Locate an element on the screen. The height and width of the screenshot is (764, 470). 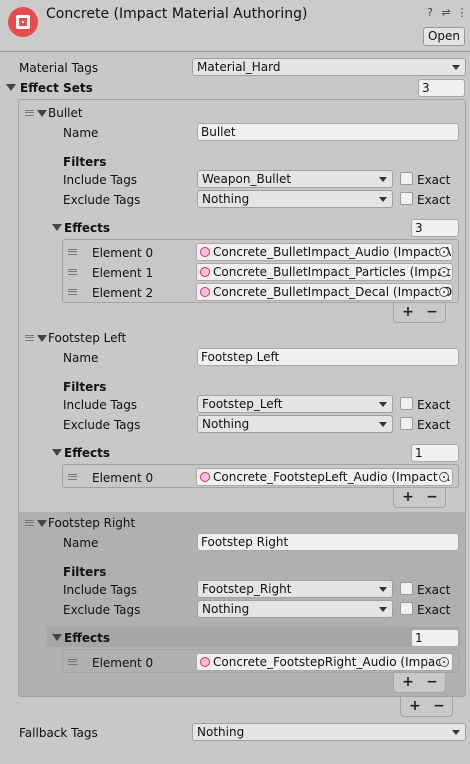
effects-size-field: 3 is located at coordinates (435, 228).